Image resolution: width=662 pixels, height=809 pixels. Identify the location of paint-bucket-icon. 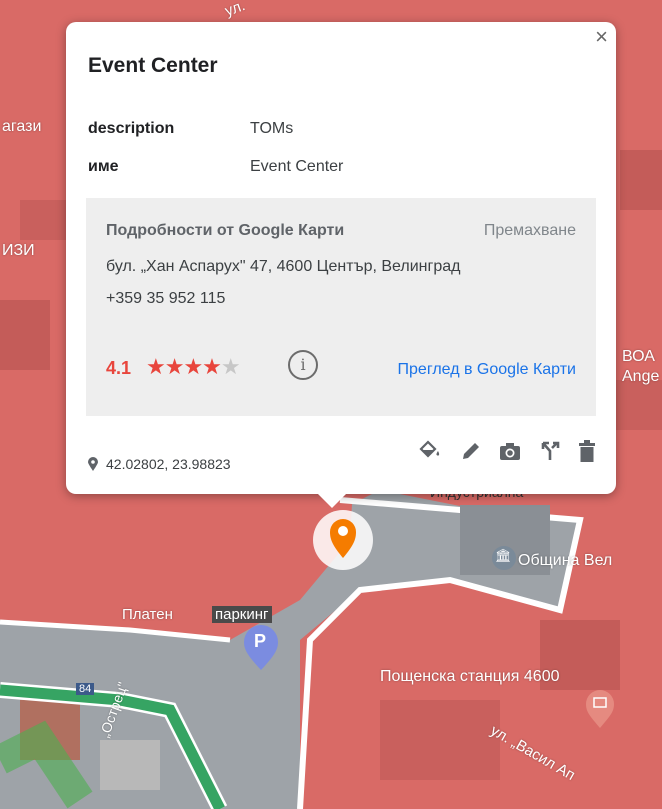
(430, 453).